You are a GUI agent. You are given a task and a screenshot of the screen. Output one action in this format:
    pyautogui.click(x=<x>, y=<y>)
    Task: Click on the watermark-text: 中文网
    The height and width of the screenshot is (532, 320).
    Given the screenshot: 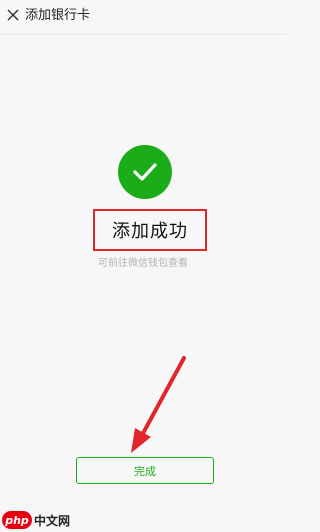 What is the action you would take?
    pyautogui.click(x=52, y=521)
    